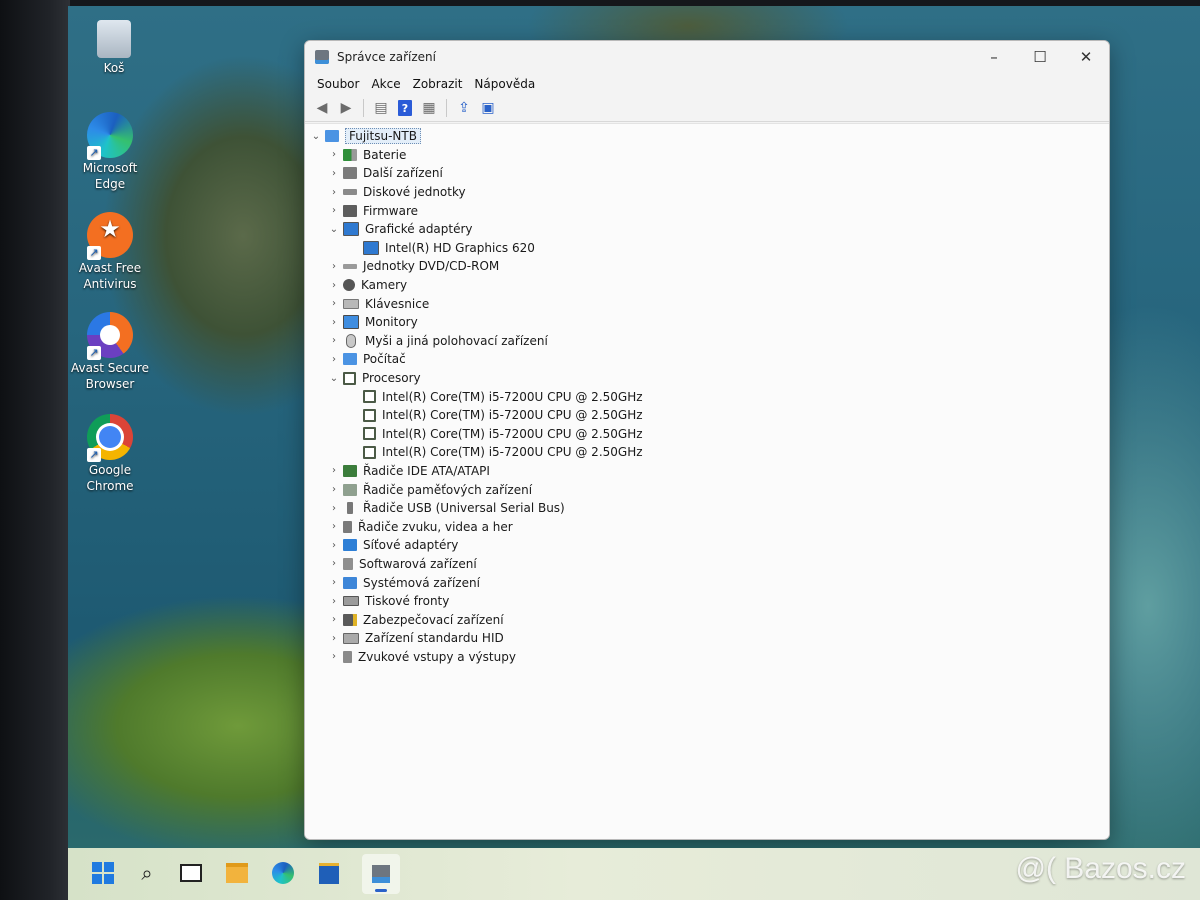 This screenshot has height=900, width=1200. I want to click on desktop-icon-recycle-bin: Koš, so click(114, 48).